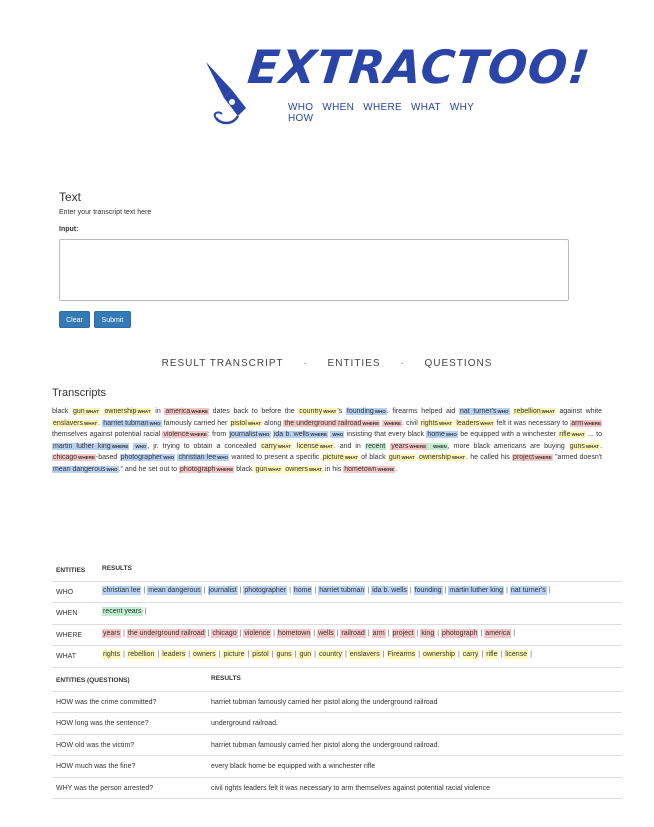 This screenshot has height=827, width=654. What do you see at coordinates (584, 446) in the screenshot?
I see `entity-highlight: gunsWHAT` at bounding box center [584, 446].